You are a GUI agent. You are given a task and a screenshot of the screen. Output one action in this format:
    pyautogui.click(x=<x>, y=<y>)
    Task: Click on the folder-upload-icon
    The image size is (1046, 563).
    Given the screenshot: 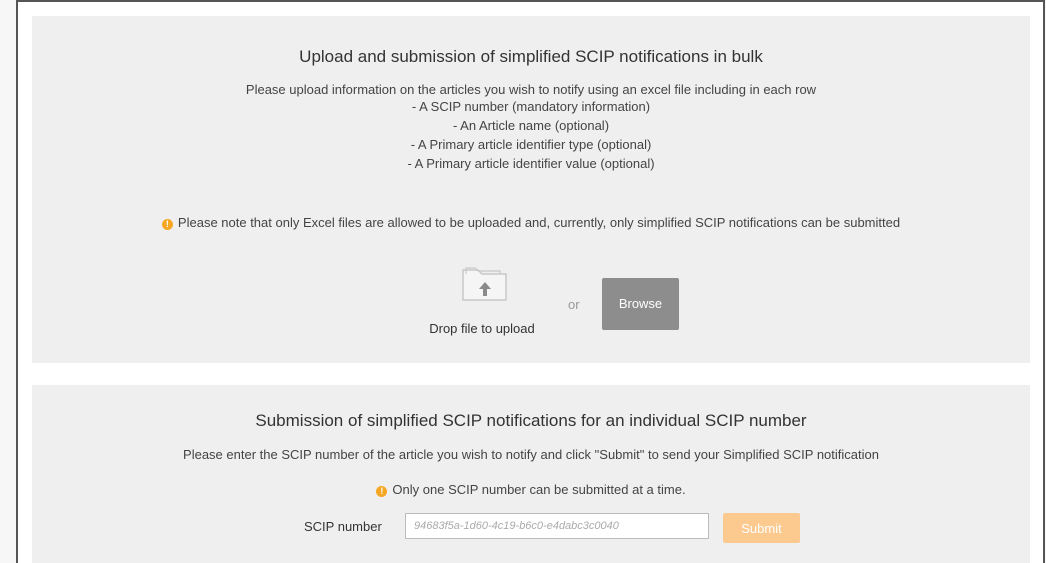 What is the action you would take?
    pyautogui.click(x=484, y=284)
    